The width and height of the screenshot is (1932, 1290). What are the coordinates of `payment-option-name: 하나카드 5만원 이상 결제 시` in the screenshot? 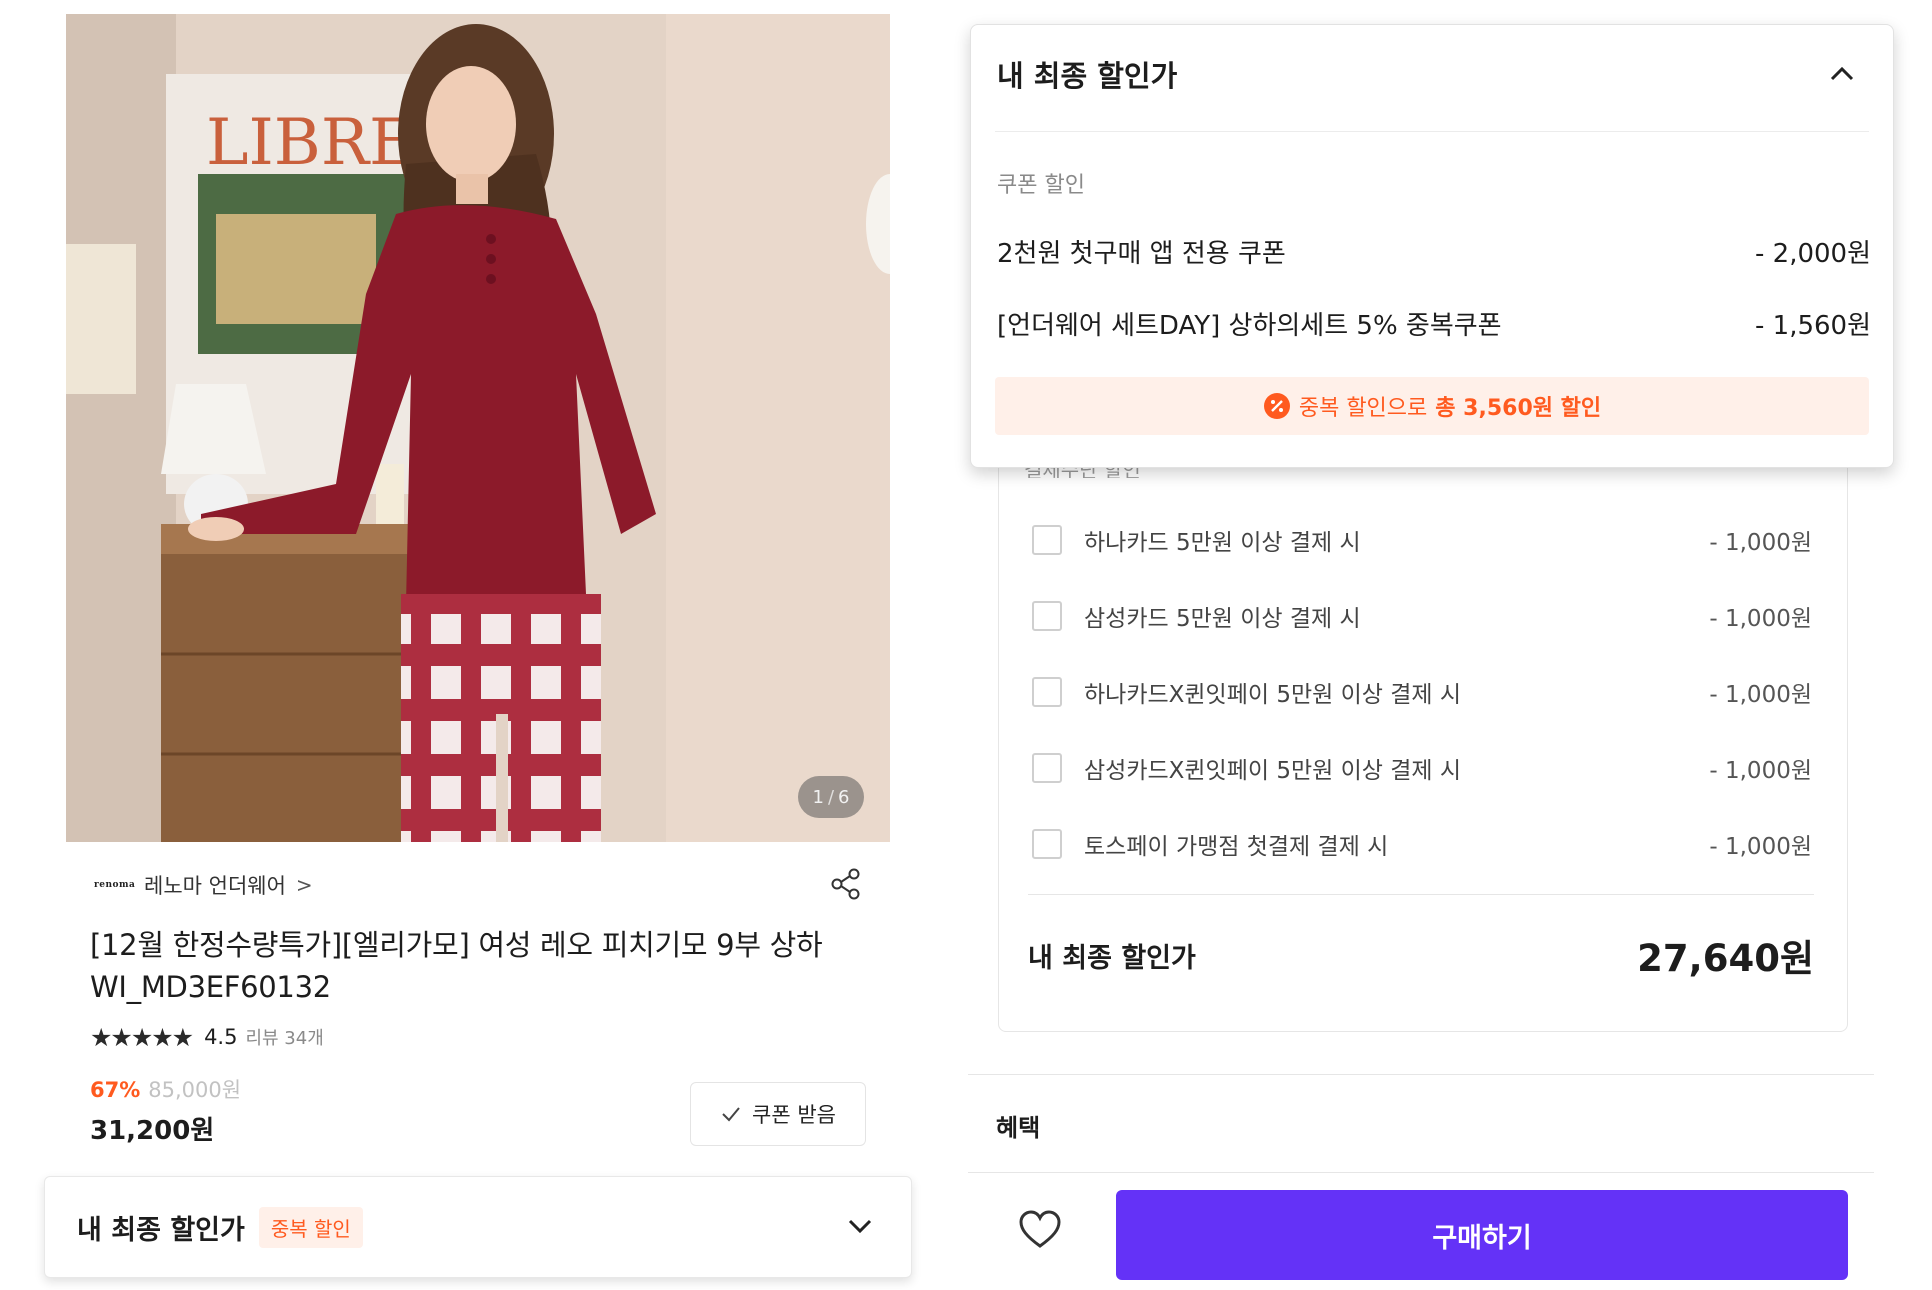 It's located at (1222, 543).